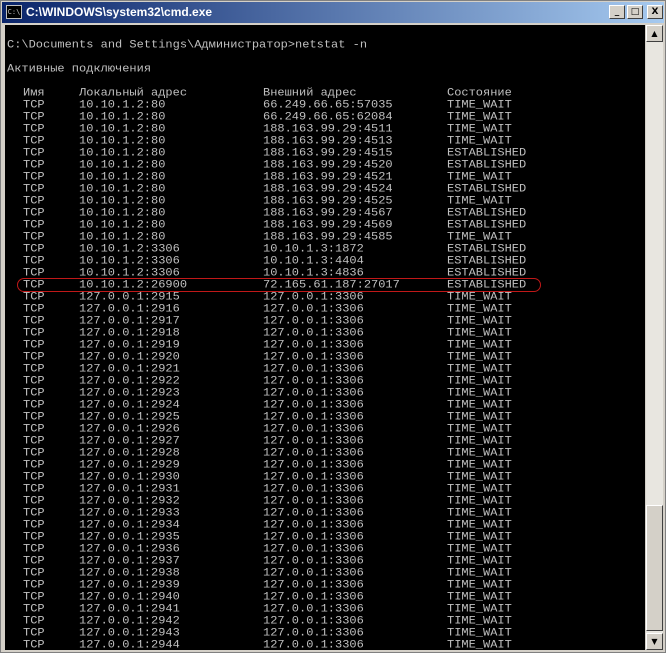  I want to click on connection-row: TCP 127.0.0.1:2925 127.0.0.1:3306 TIME_WAIT, so click(317, 416).